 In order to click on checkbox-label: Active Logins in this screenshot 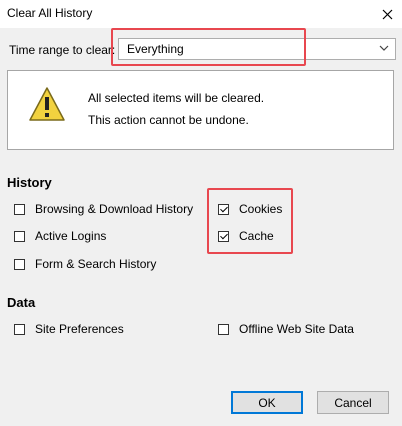, I will do `click(71, 236)`.